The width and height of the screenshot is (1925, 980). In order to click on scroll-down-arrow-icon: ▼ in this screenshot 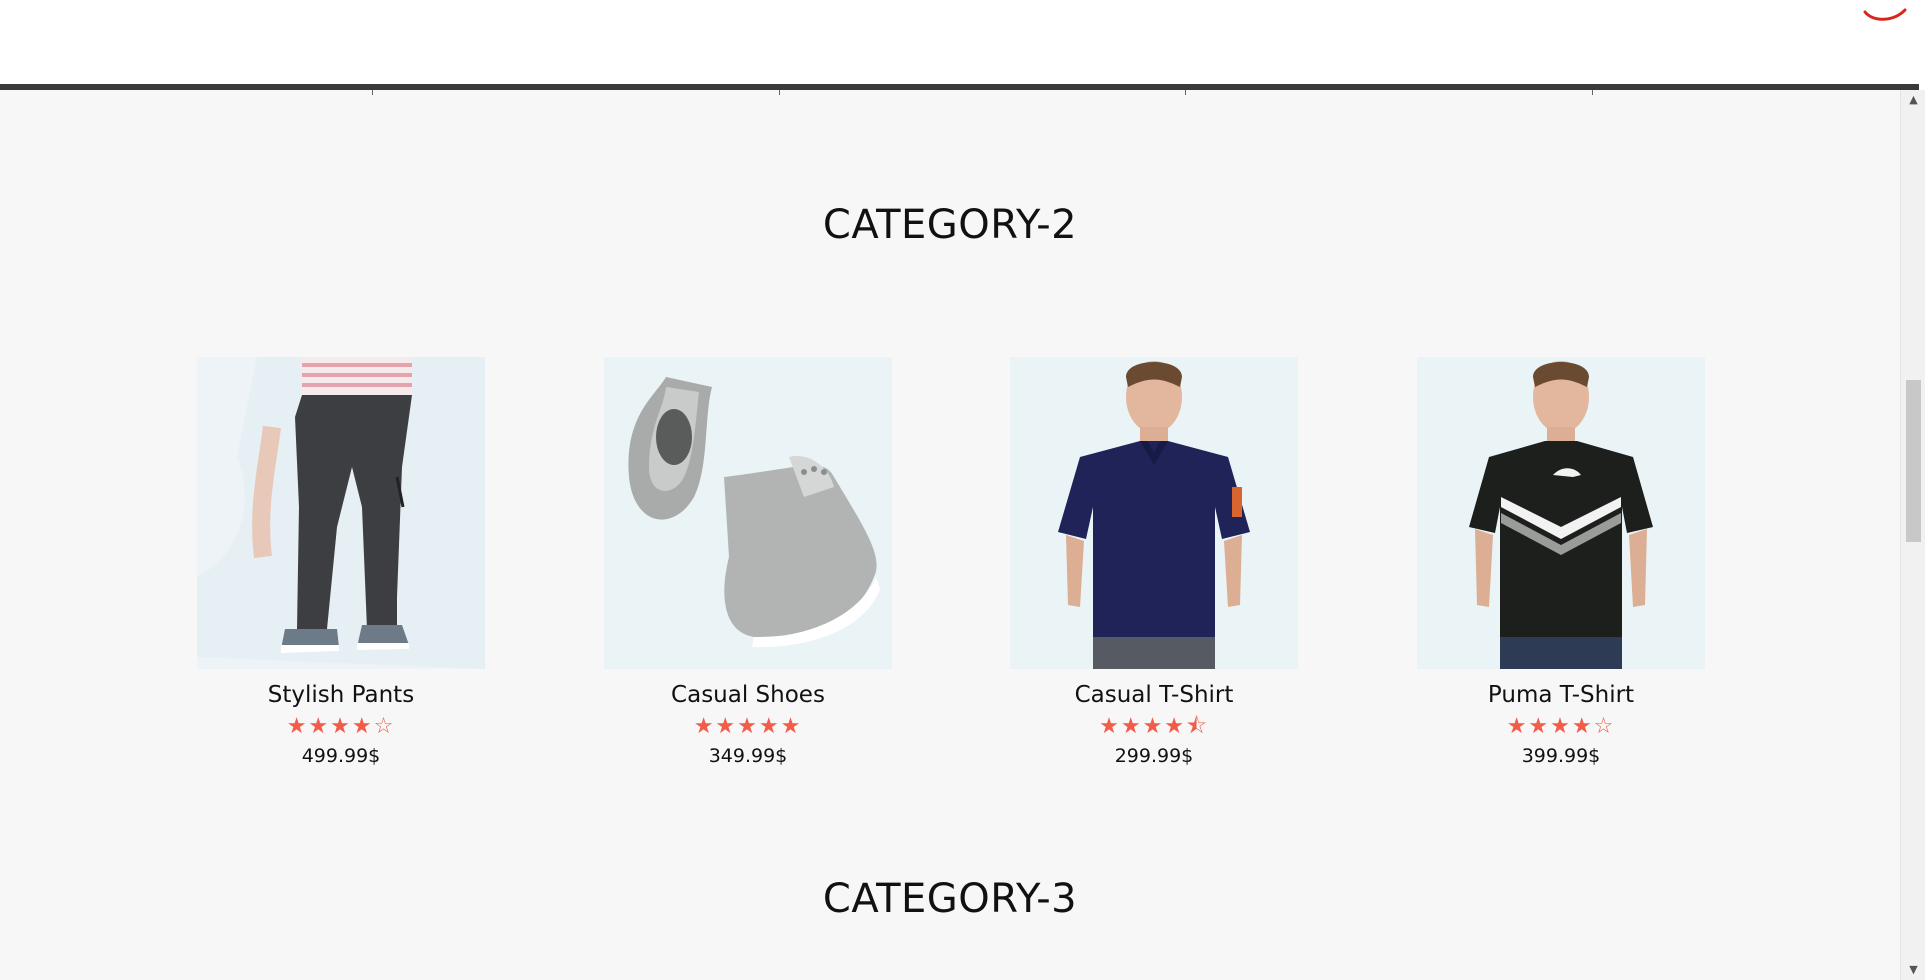, I will do `click(1913, 970)`.